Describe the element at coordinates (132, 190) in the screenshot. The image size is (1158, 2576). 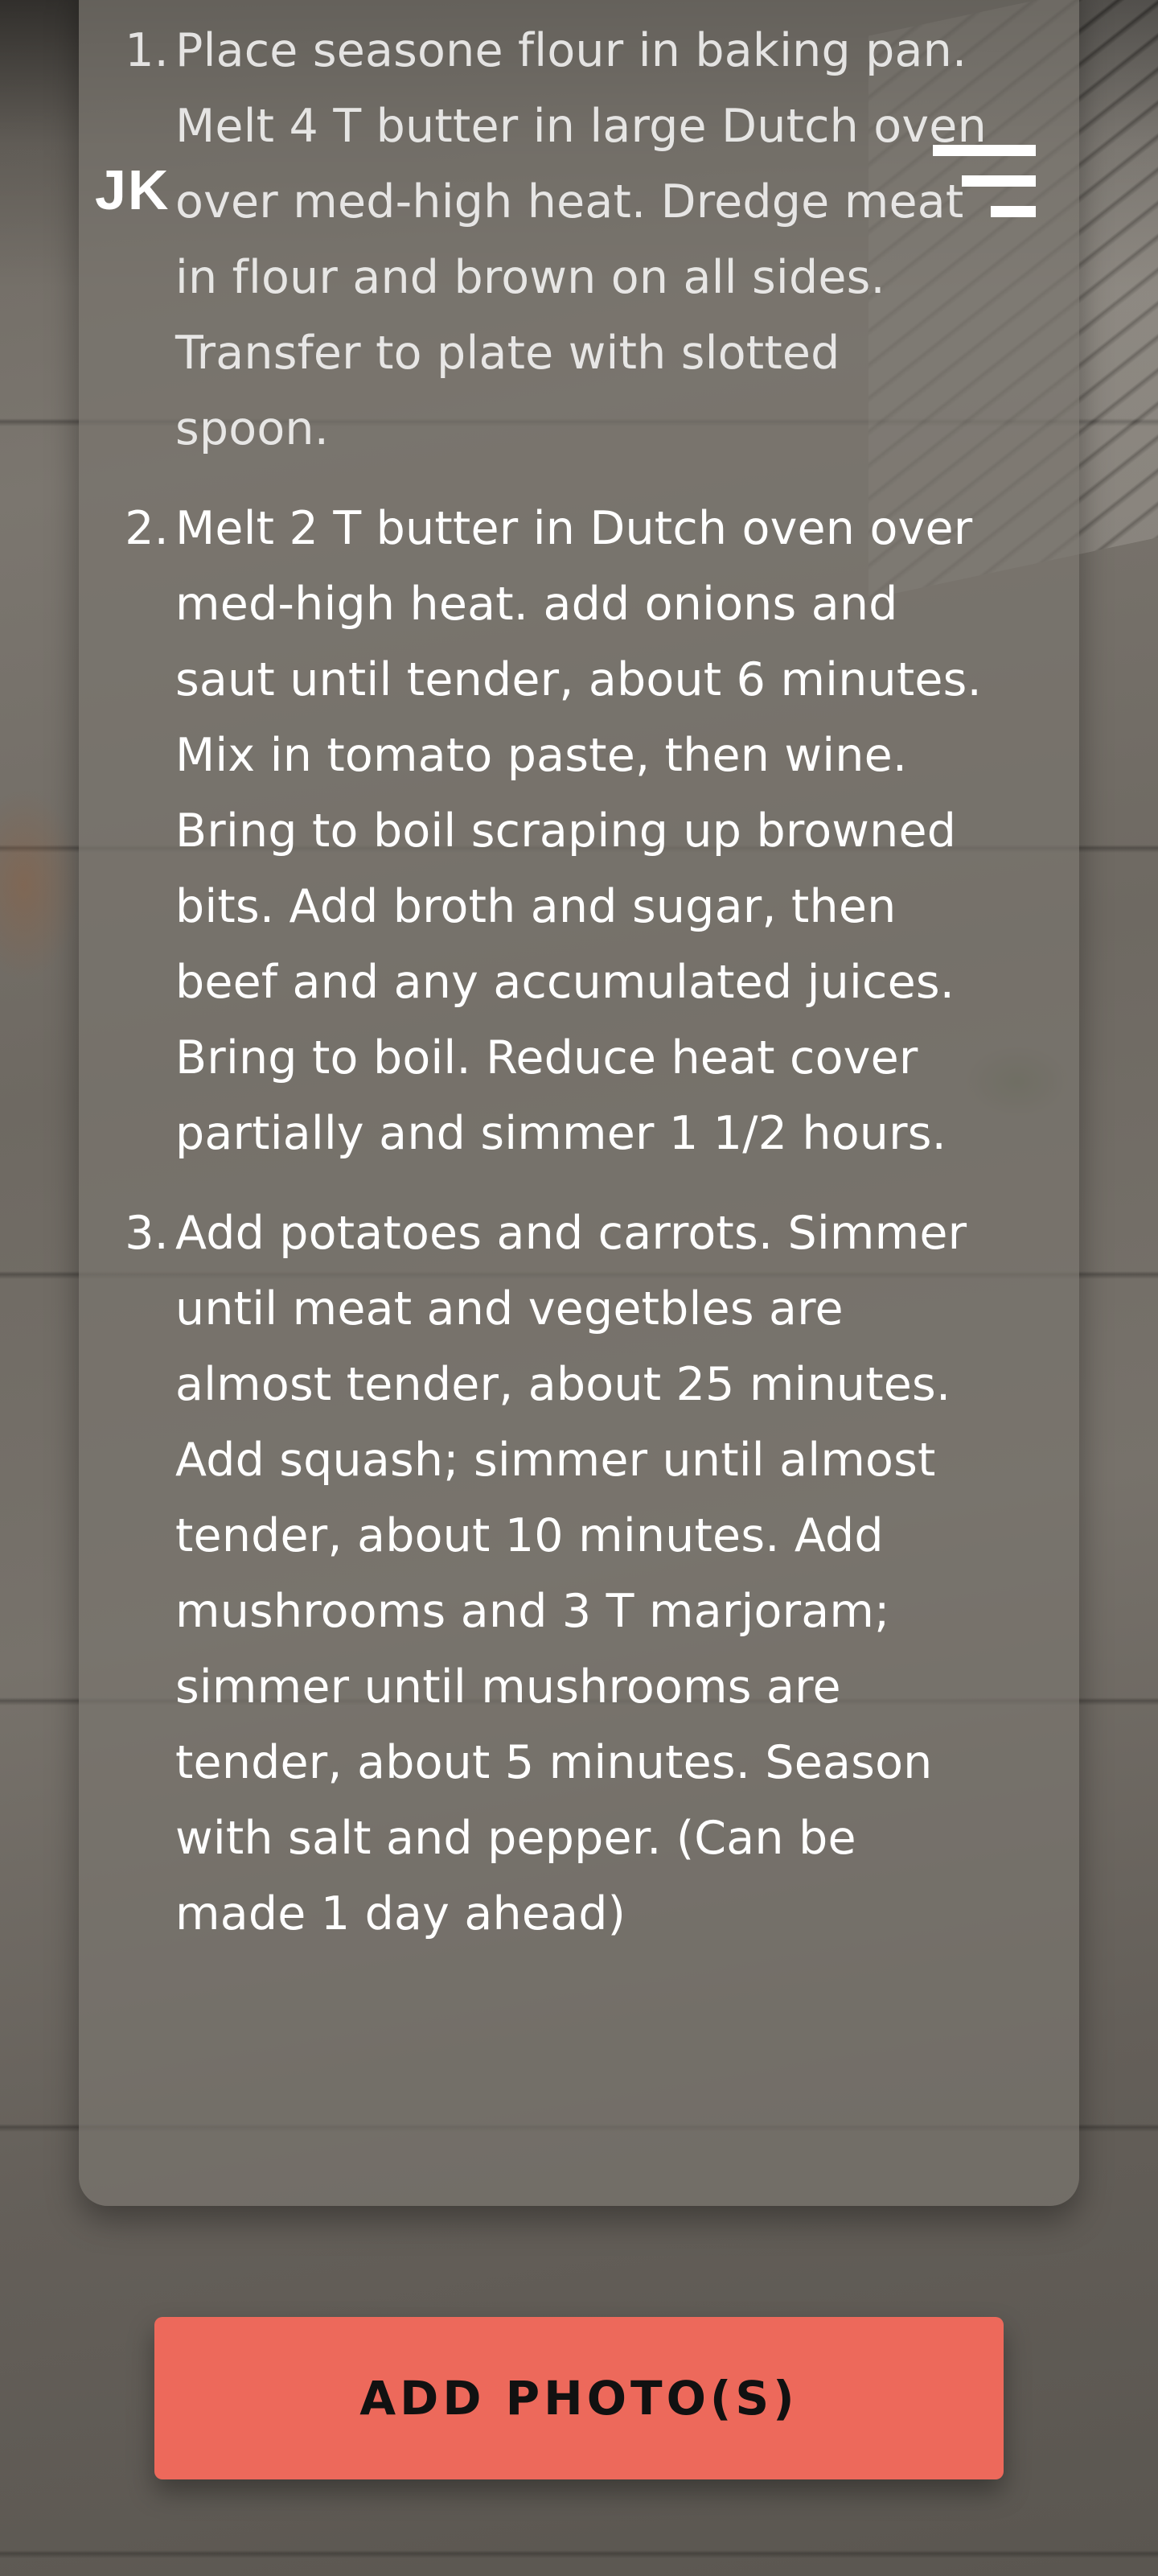
I see `site-logo: JK` at that location.